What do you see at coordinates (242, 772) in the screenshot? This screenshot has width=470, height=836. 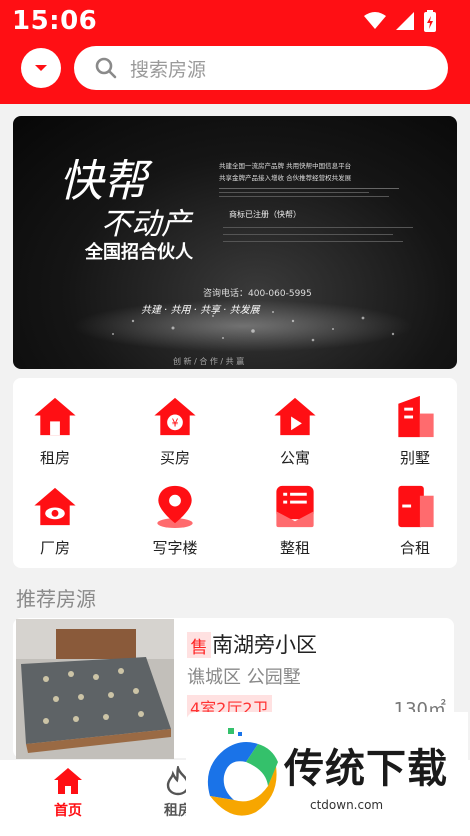 I see `watermark-logo` at bounding box center [242, 772].